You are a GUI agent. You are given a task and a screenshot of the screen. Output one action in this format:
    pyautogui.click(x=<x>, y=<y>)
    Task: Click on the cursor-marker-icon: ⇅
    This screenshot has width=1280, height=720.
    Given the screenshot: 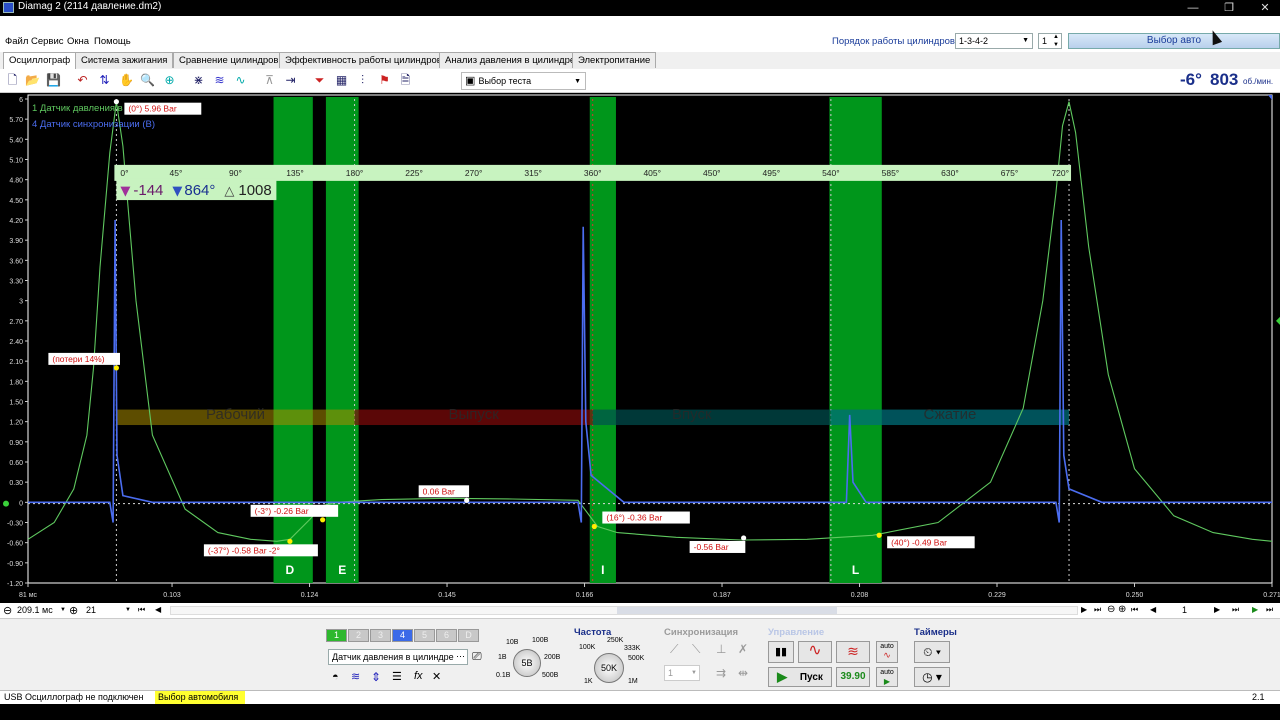 What is the action you would take?
    pyautogui.click(x=104, y=80)
    